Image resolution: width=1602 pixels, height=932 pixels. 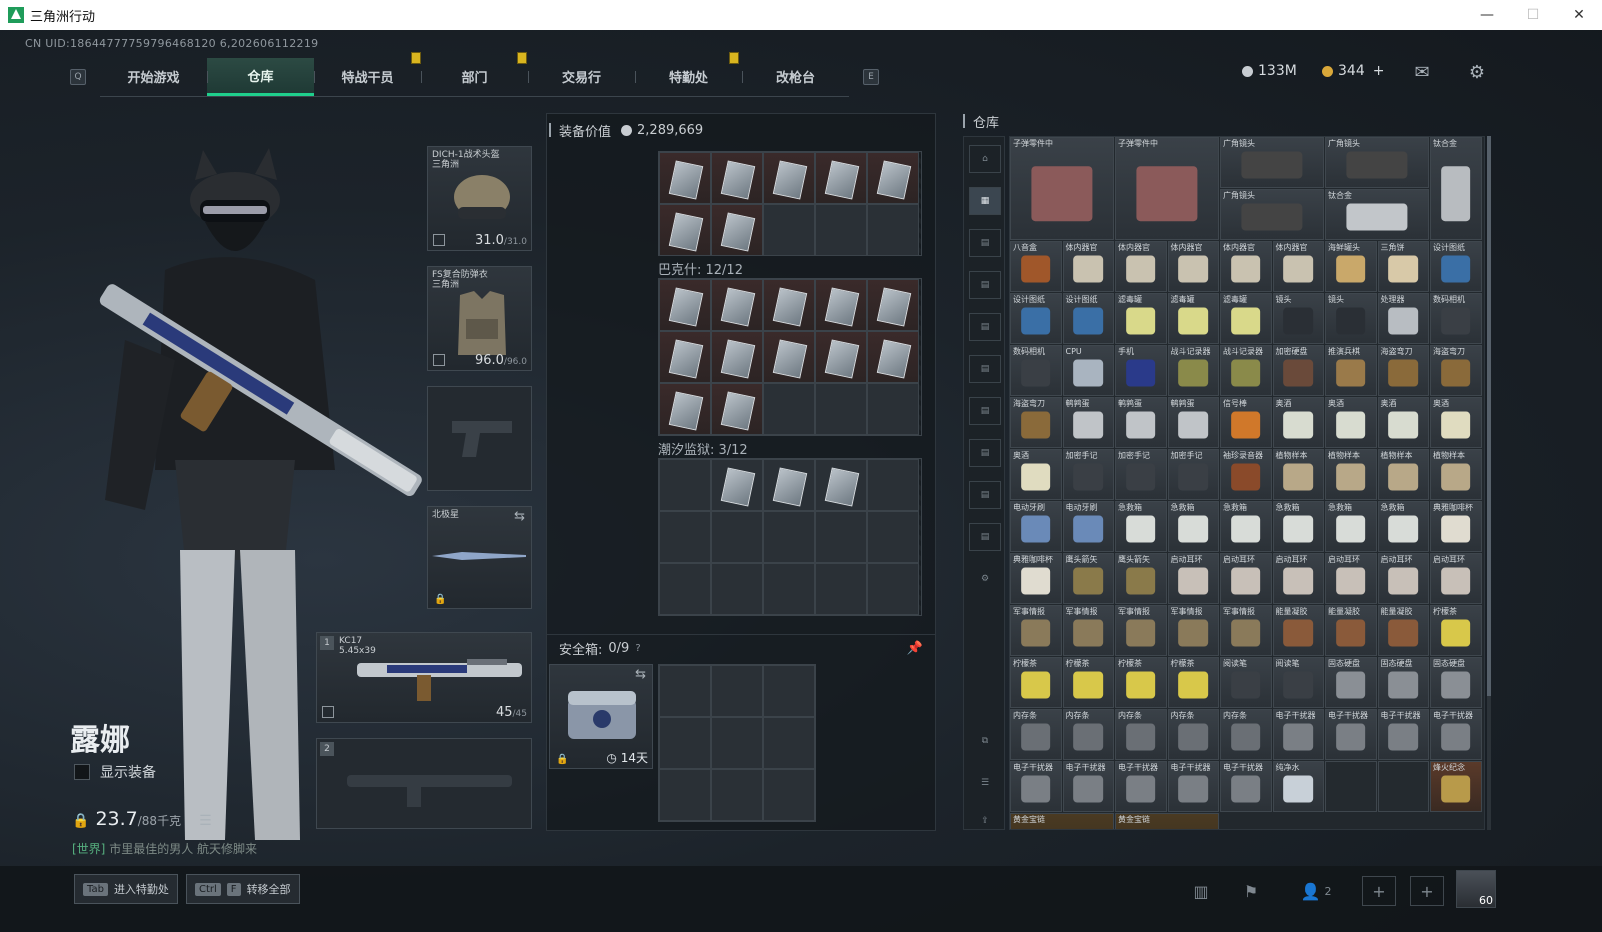 I want to click on close-button: ✕, so click(x=1579, y=15).